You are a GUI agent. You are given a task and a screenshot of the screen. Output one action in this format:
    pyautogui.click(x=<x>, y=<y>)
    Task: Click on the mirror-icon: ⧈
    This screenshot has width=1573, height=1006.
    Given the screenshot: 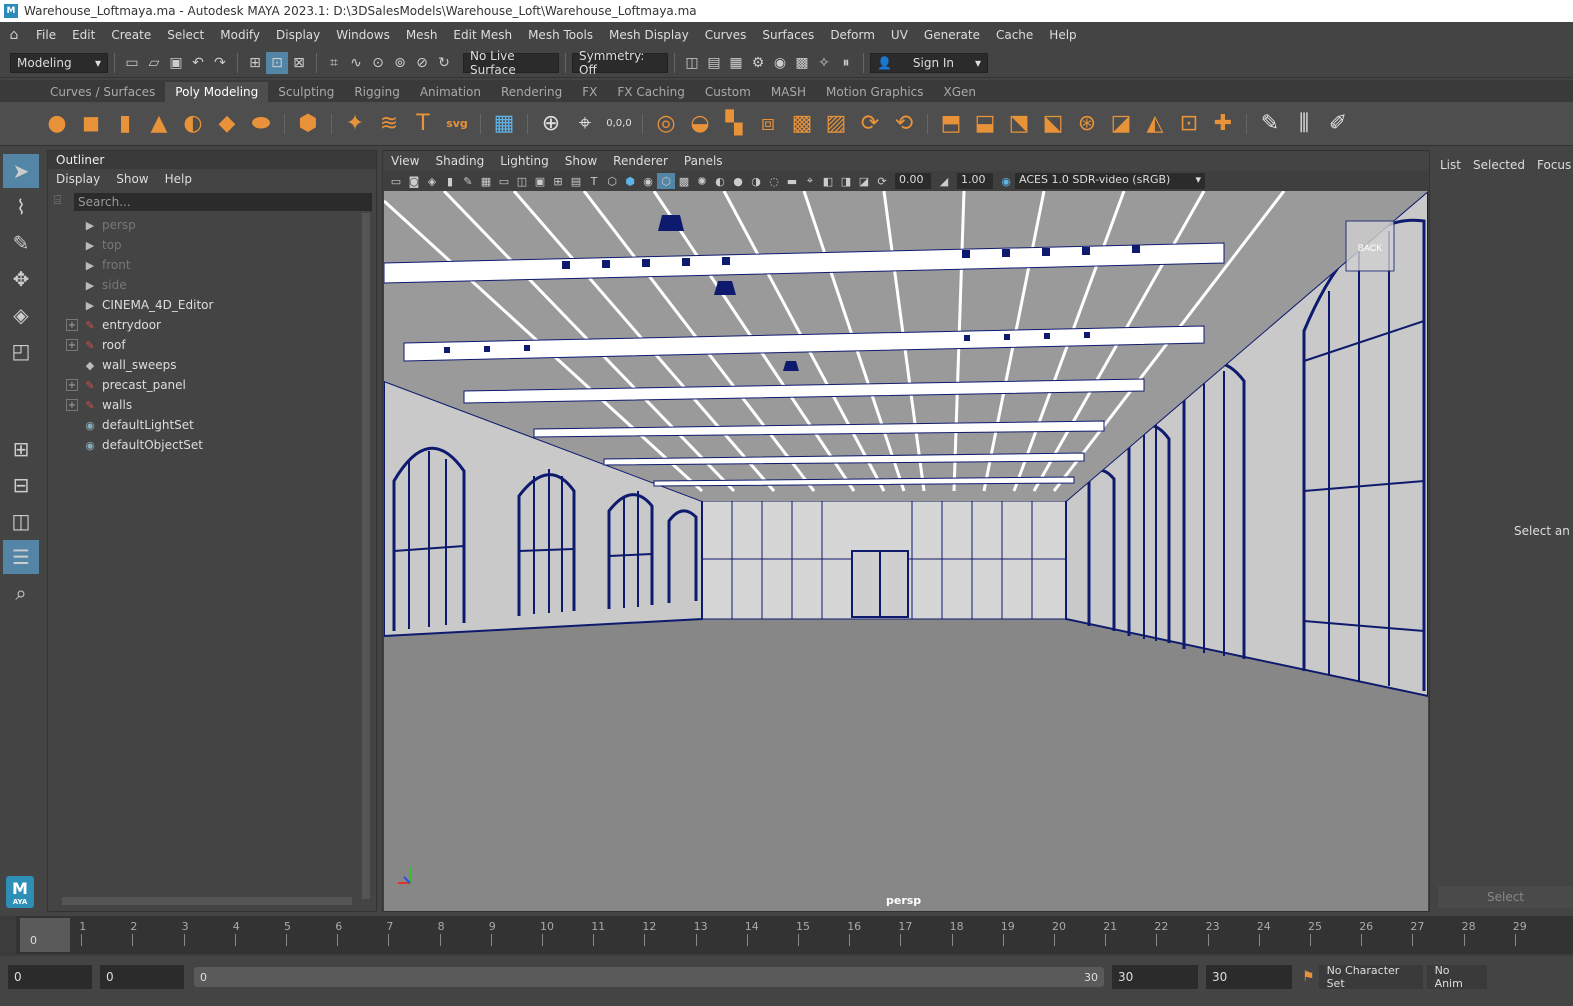 What is the action you would take?
    pyautogui.click(x=768, y=124)
    